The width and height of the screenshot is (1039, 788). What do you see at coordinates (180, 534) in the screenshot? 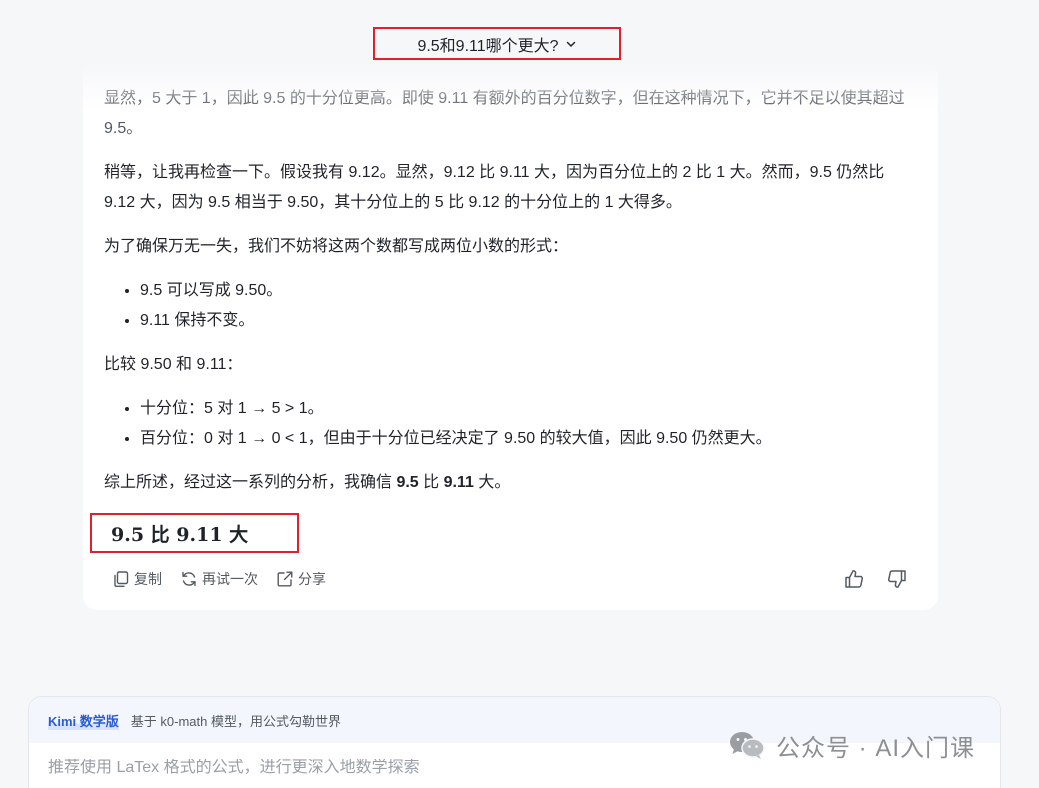
I see `final-answer-text: 9.5 比 9.11 大` at bounding box center [180, 534].